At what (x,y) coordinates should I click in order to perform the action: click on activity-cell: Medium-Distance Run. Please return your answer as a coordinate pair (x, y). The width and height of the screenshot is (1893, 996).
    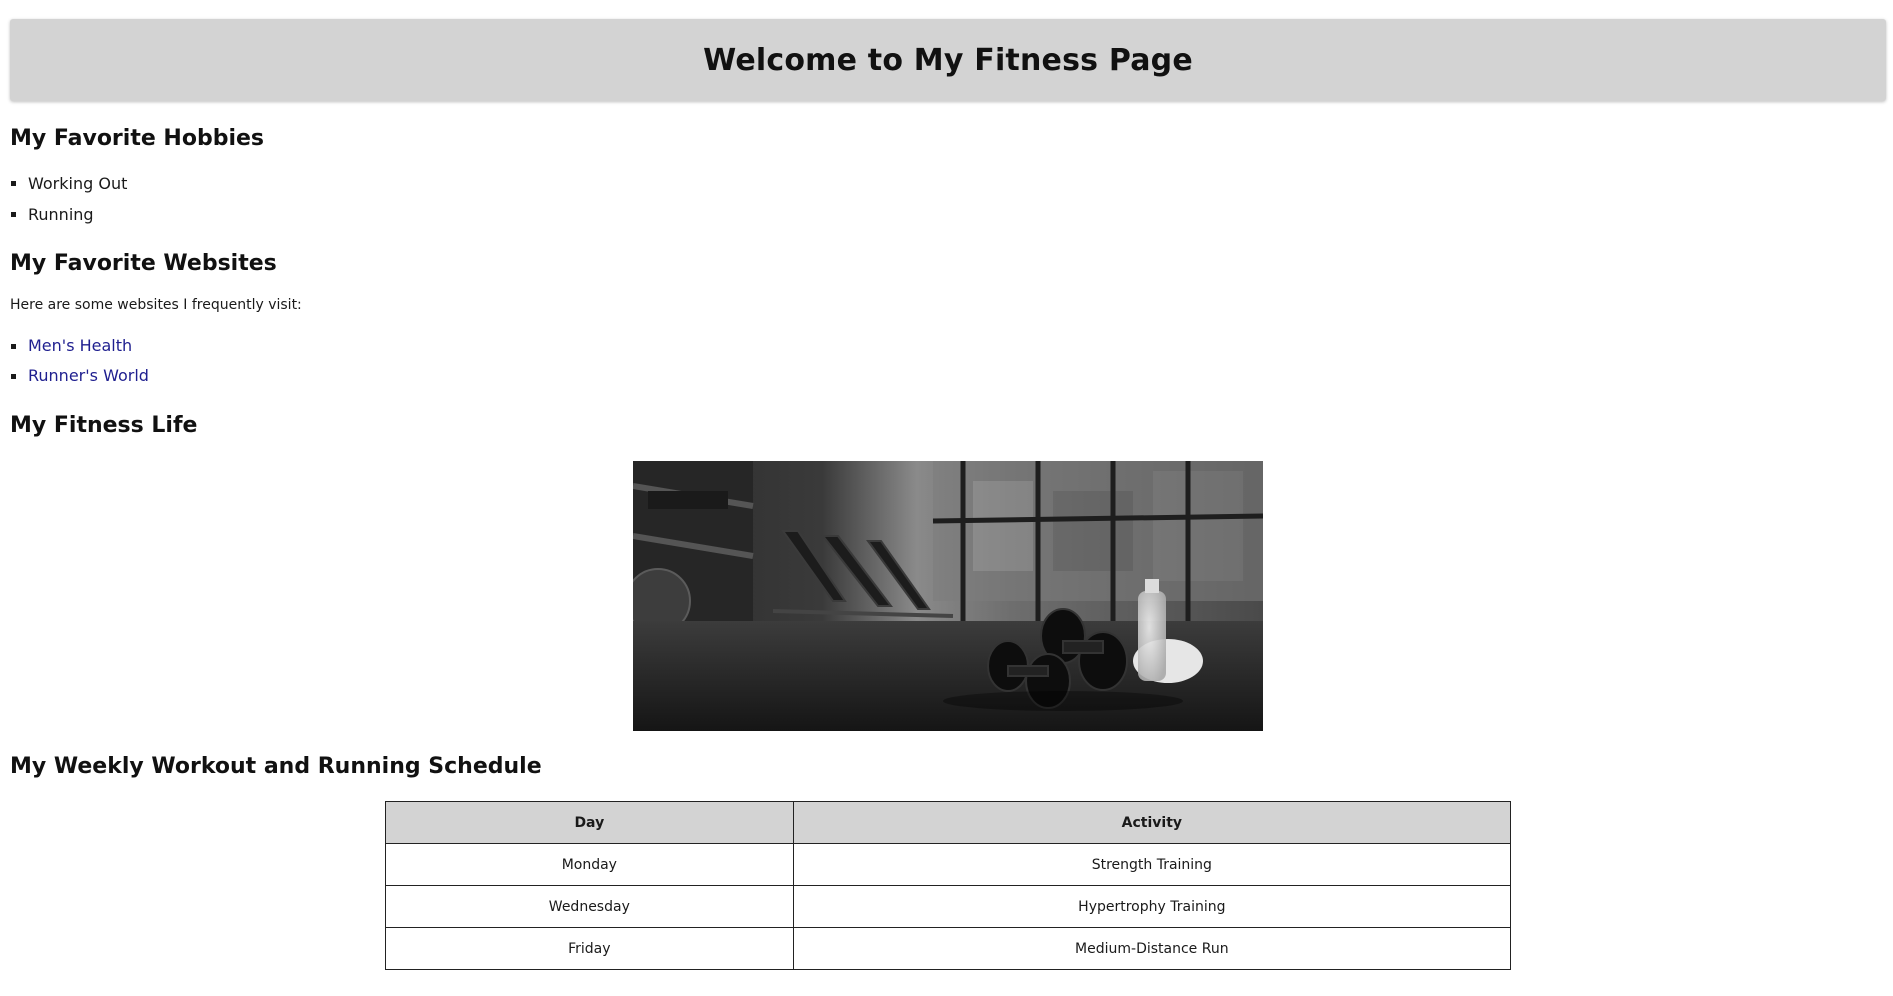
    Looking at the image, I should click on (1152, 948).